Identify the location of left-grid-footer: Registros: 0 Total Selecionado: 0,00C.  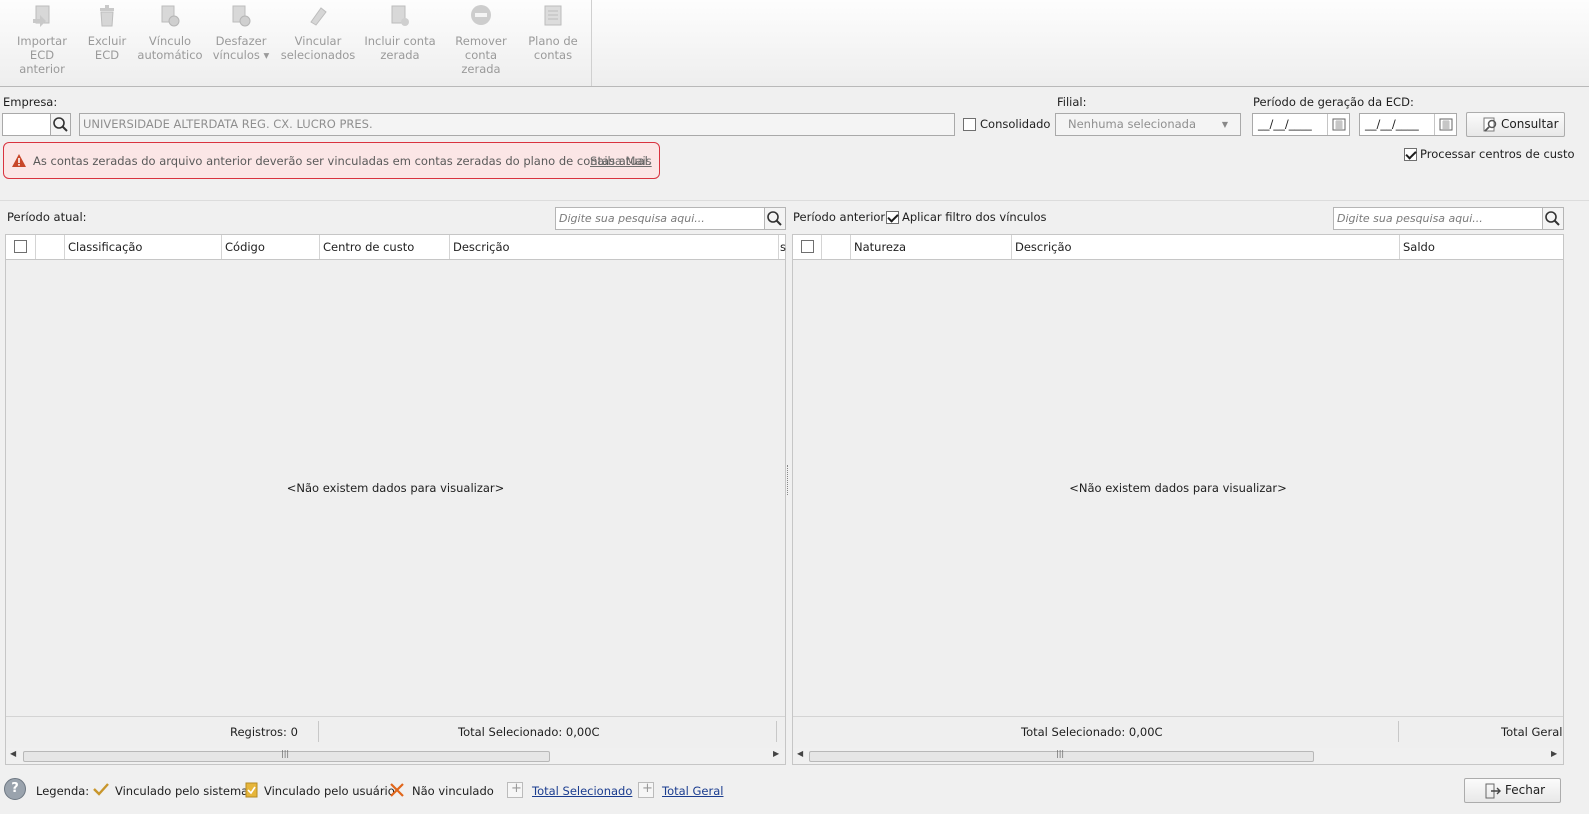
(395, 731).